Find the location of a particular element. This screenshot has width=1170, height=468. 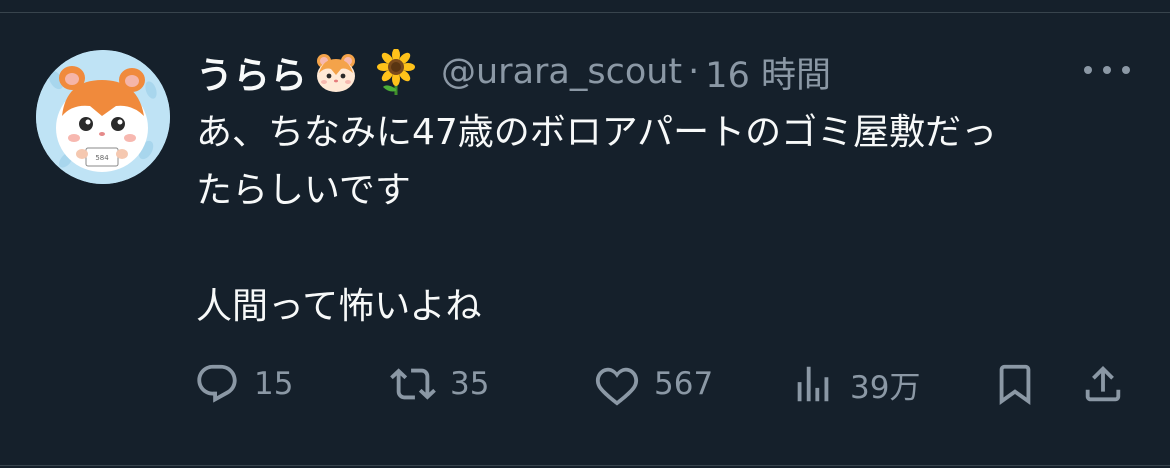

reply-icon is located at coordinates (217, 383).